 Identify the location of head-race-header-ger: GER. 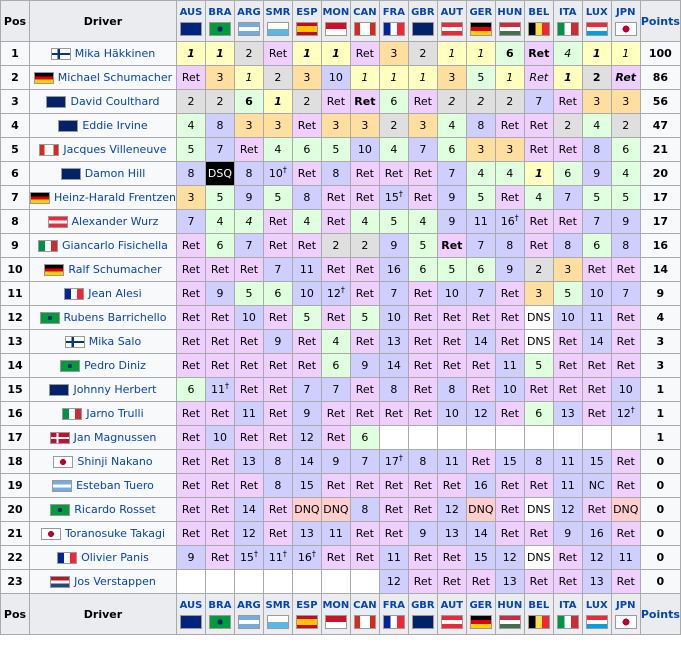
(480, 21).